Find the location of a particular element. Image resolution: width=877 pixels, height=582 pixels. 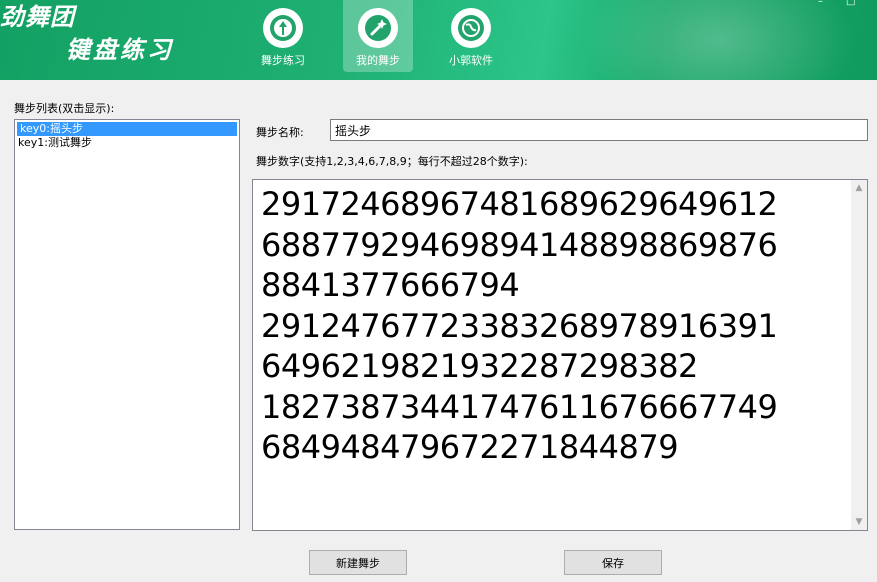

globe-icon is located at coordinates (471, 28).